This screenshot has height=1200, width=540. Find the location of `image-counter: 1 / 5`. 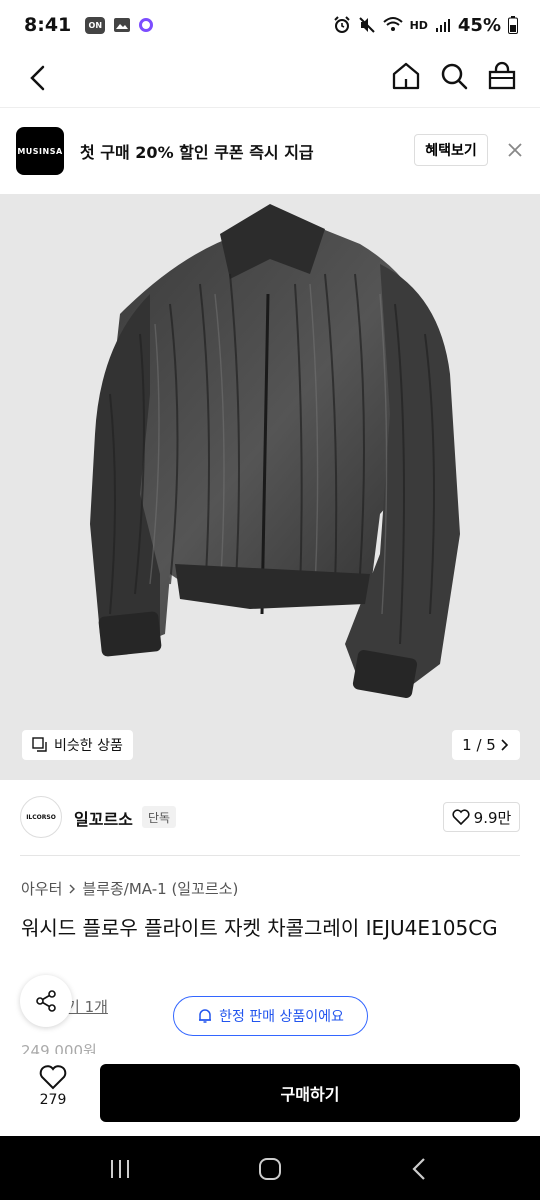

image-counter: 1 / 5 is located at coordinates (486, 745).